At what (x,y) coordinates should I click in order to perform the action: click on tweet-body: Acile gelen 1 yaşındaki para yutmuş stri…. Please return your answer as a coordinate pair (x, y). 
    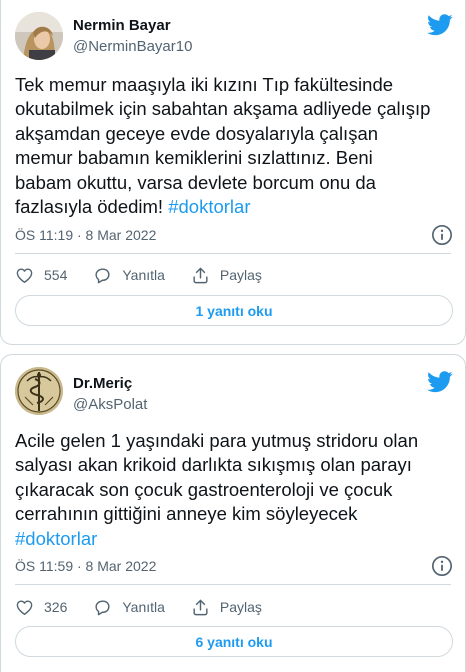
    Looking at the image, I should click on (217, 477).